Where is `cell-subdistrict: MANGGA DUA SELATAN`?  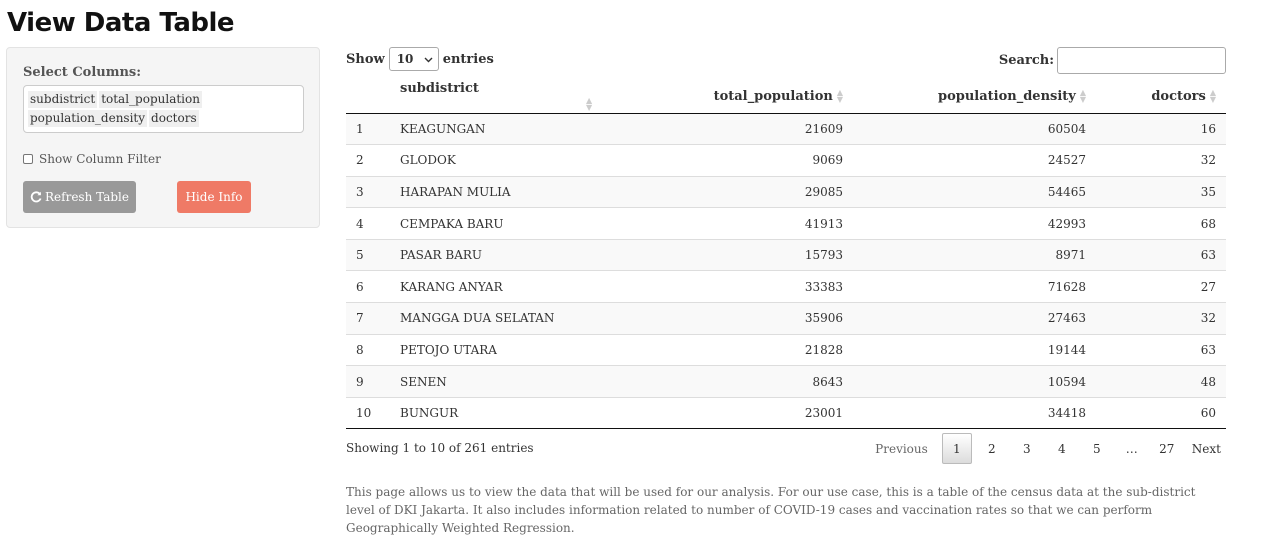 cell-subdistrict: MANGGA DUA SELATAN is located at coordinates (512, 318).